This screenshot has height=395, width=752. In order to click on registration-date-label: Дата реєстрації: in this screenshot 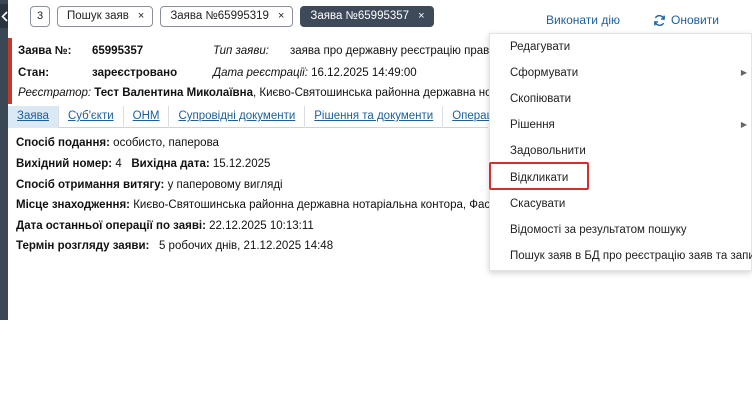, I will do `click(260, 73)`.